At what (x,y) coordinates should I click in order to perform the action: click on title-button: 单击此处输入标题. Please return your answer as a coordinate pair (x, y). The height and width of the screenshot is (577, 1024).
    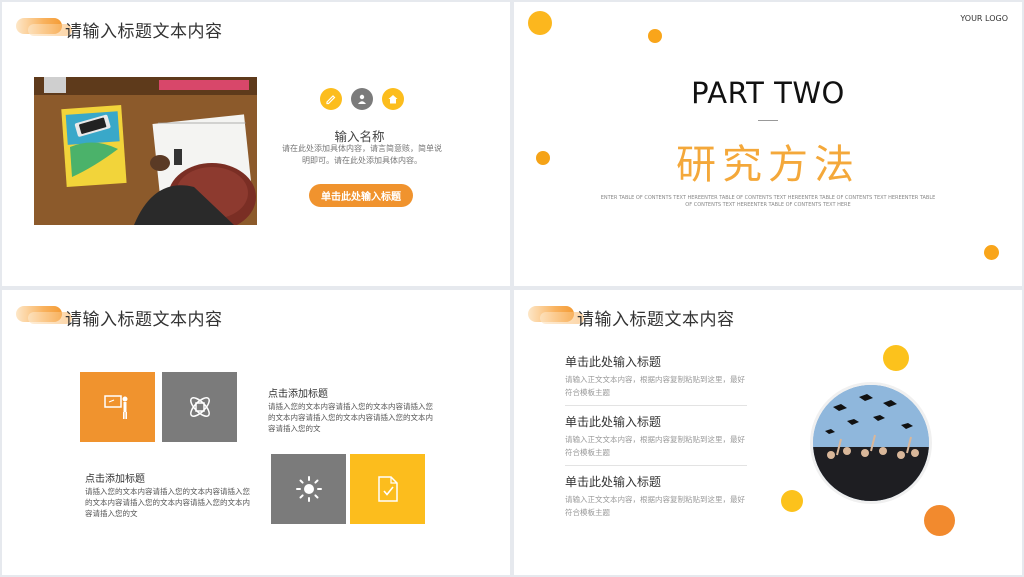
    Looking at the image, I should click on (361, 195).